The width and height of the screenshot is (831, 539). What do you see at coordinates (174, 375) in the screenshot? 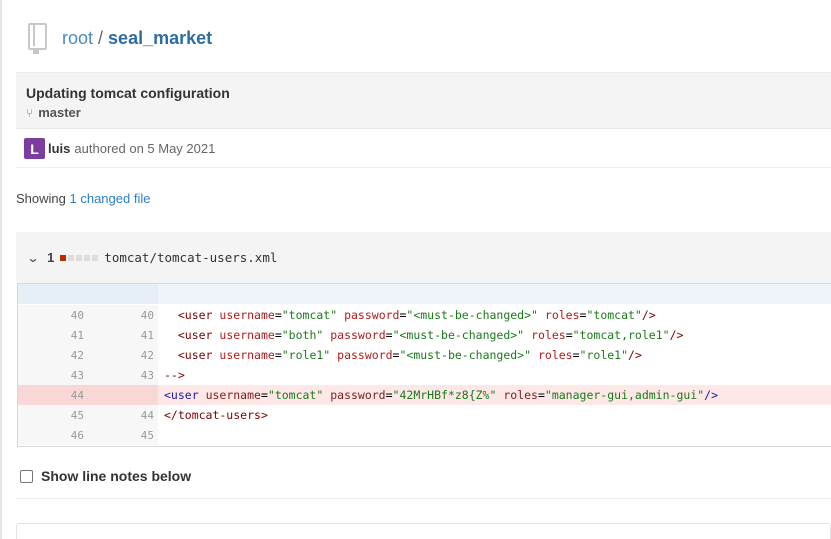
I see `code-line: -->` at bounding box center [174, 375].